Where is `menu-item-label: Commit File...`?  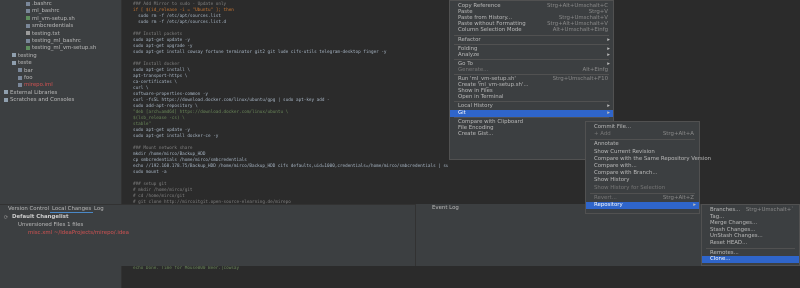 menu-item-label: Commit File... is located at coordinates (613, 127).